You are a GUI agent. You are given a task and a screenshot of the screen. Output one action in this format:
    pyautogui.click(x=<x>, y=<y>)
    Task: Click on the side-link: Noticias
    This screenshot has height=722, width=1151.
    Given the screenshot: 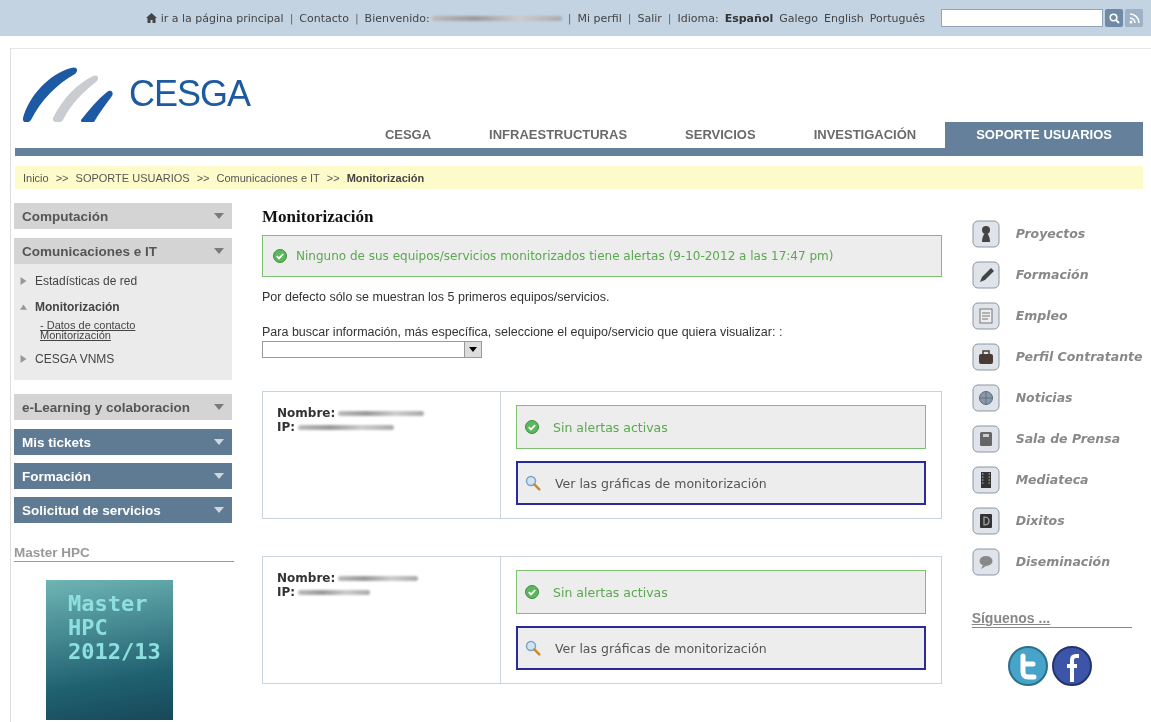 What is the action you would take?
    pyautogui.click(x=1061, y=397)
    